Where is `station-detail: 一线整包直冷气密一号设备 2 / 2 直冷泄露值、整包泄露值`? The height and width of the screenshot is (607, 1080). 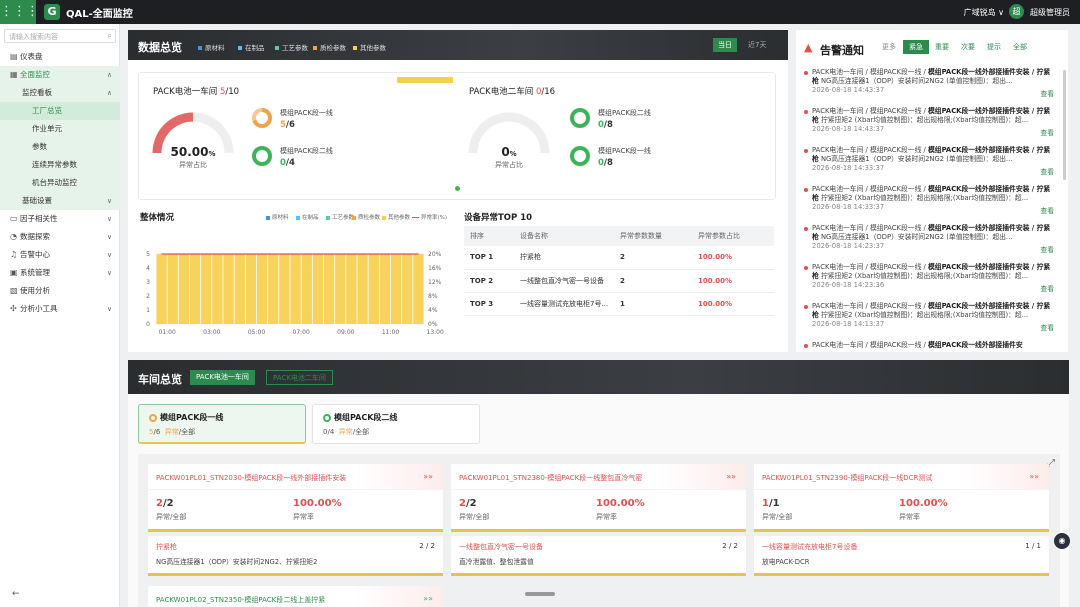 station-detail: 一线整包直冷气密一号设备 2 / 2 直冷泄露值、整包泄露值 is located at coordinates (598, 556).